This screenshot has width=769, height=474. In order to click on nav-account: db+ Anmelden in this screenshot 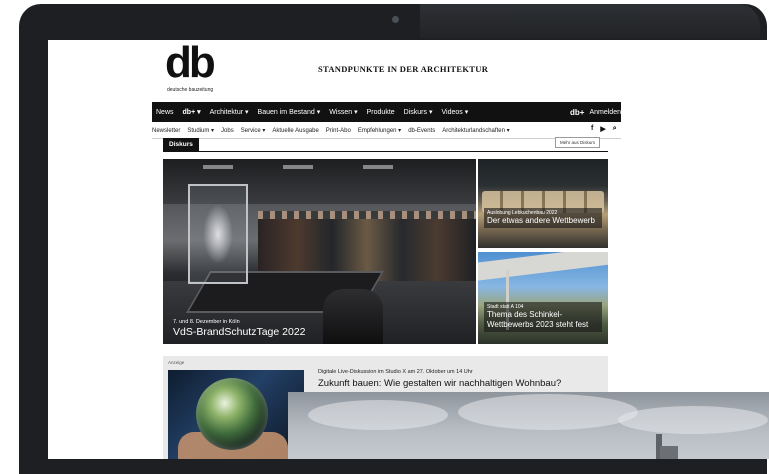, I will do `click(595, 112)`.